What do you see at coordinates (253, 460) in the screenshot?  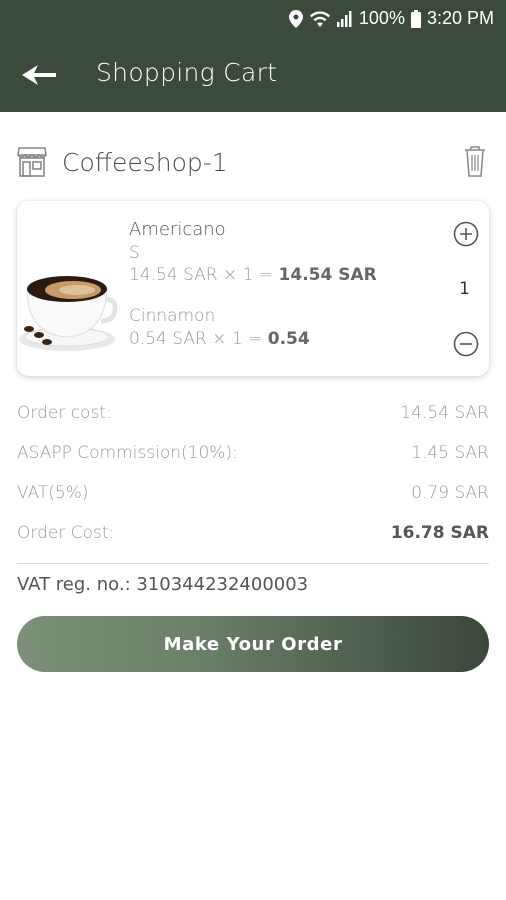 I see `summary-row-commission: ASAPP Commission(10%): 1.45 SAR` at bounding box center [253, 460].